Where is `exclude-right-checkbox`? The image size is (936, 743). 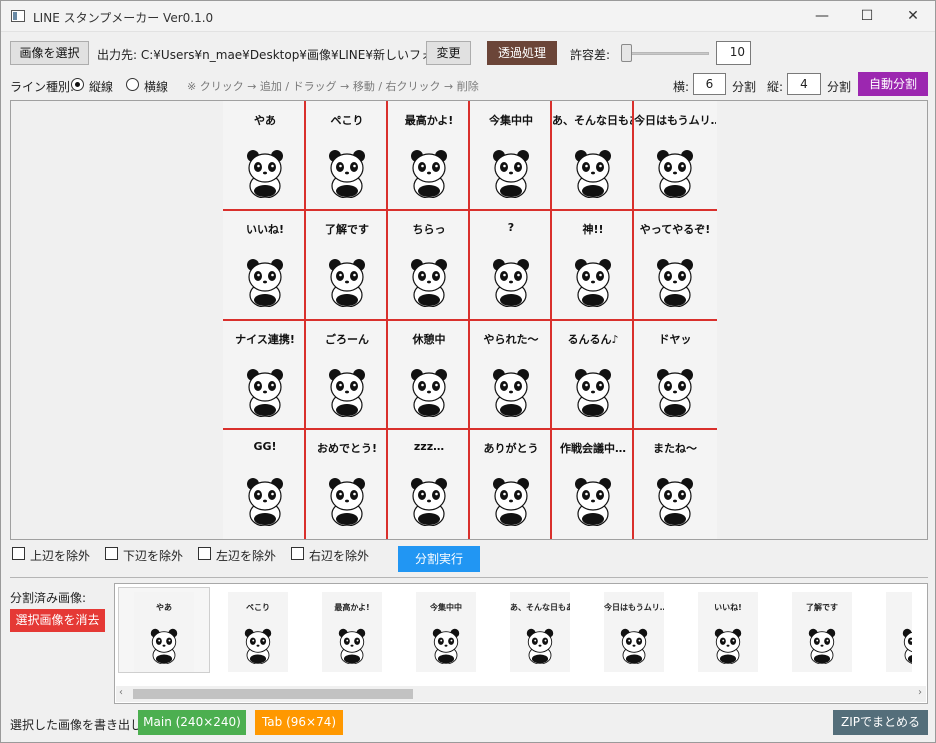 exclude-right-checkbox is located at coordinates (297, 553).